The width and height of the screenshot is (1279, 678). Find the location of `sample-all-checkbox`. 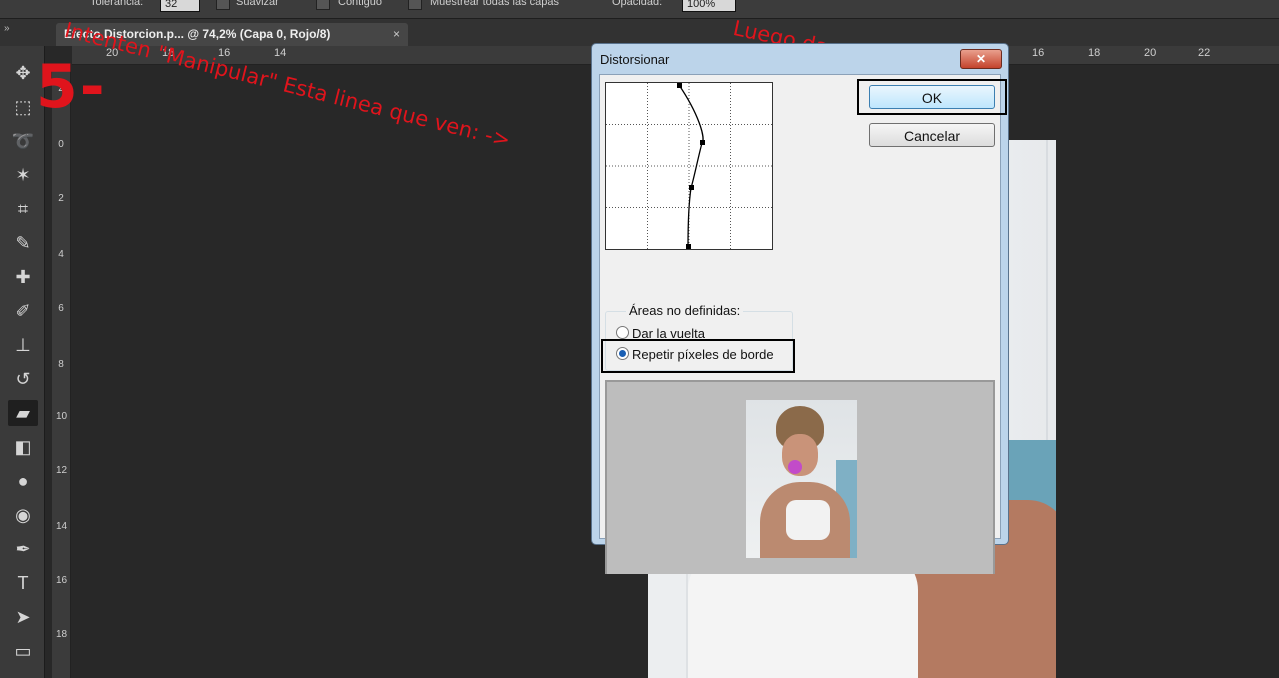

sample-all-checkbox is located at coordinates (415, 5).